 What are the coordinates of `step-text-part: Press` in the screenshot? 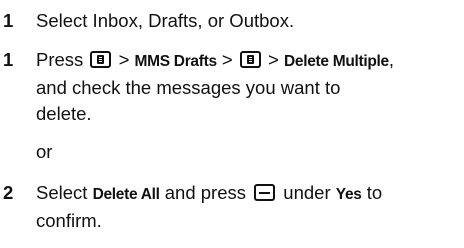 It's located at (62, 59).